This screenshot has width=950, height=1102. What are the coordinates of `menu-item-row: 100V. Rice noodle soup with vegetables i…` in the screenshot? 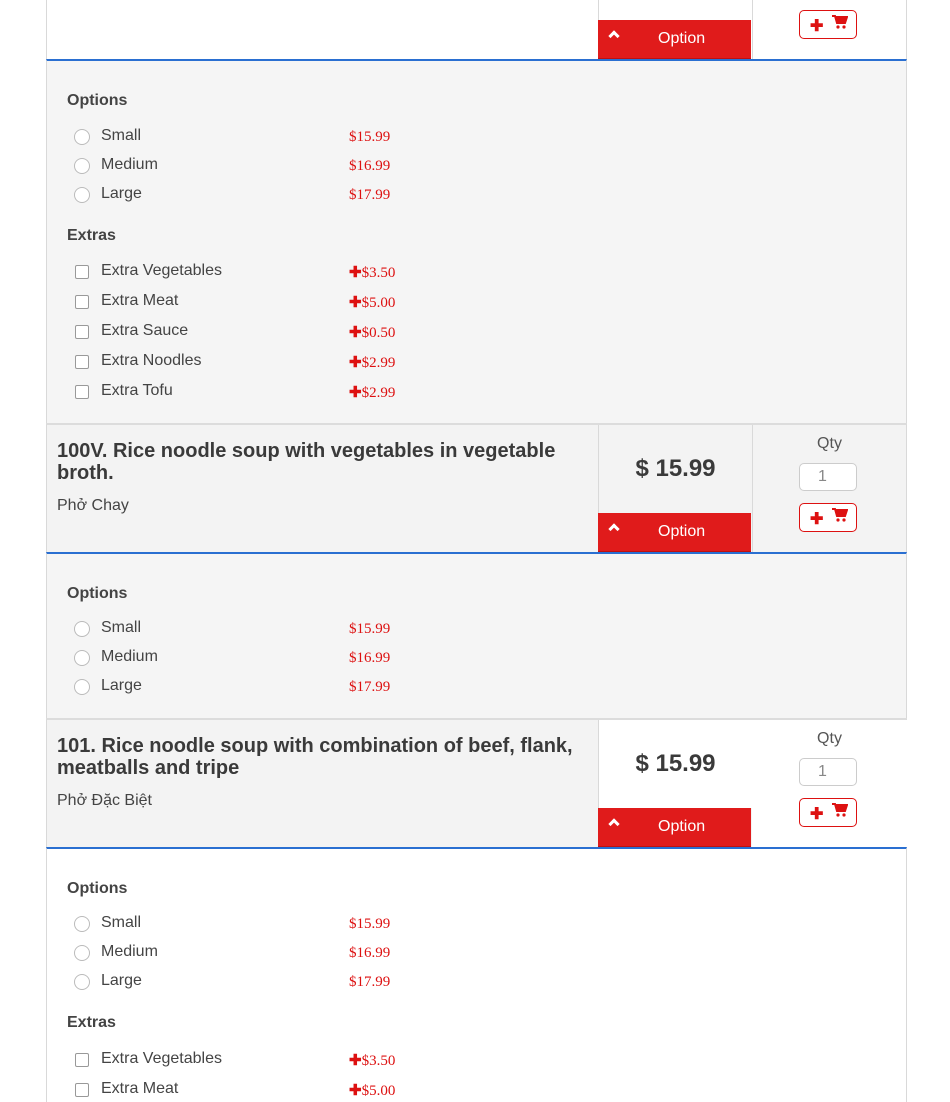 It's located at (476, 488).